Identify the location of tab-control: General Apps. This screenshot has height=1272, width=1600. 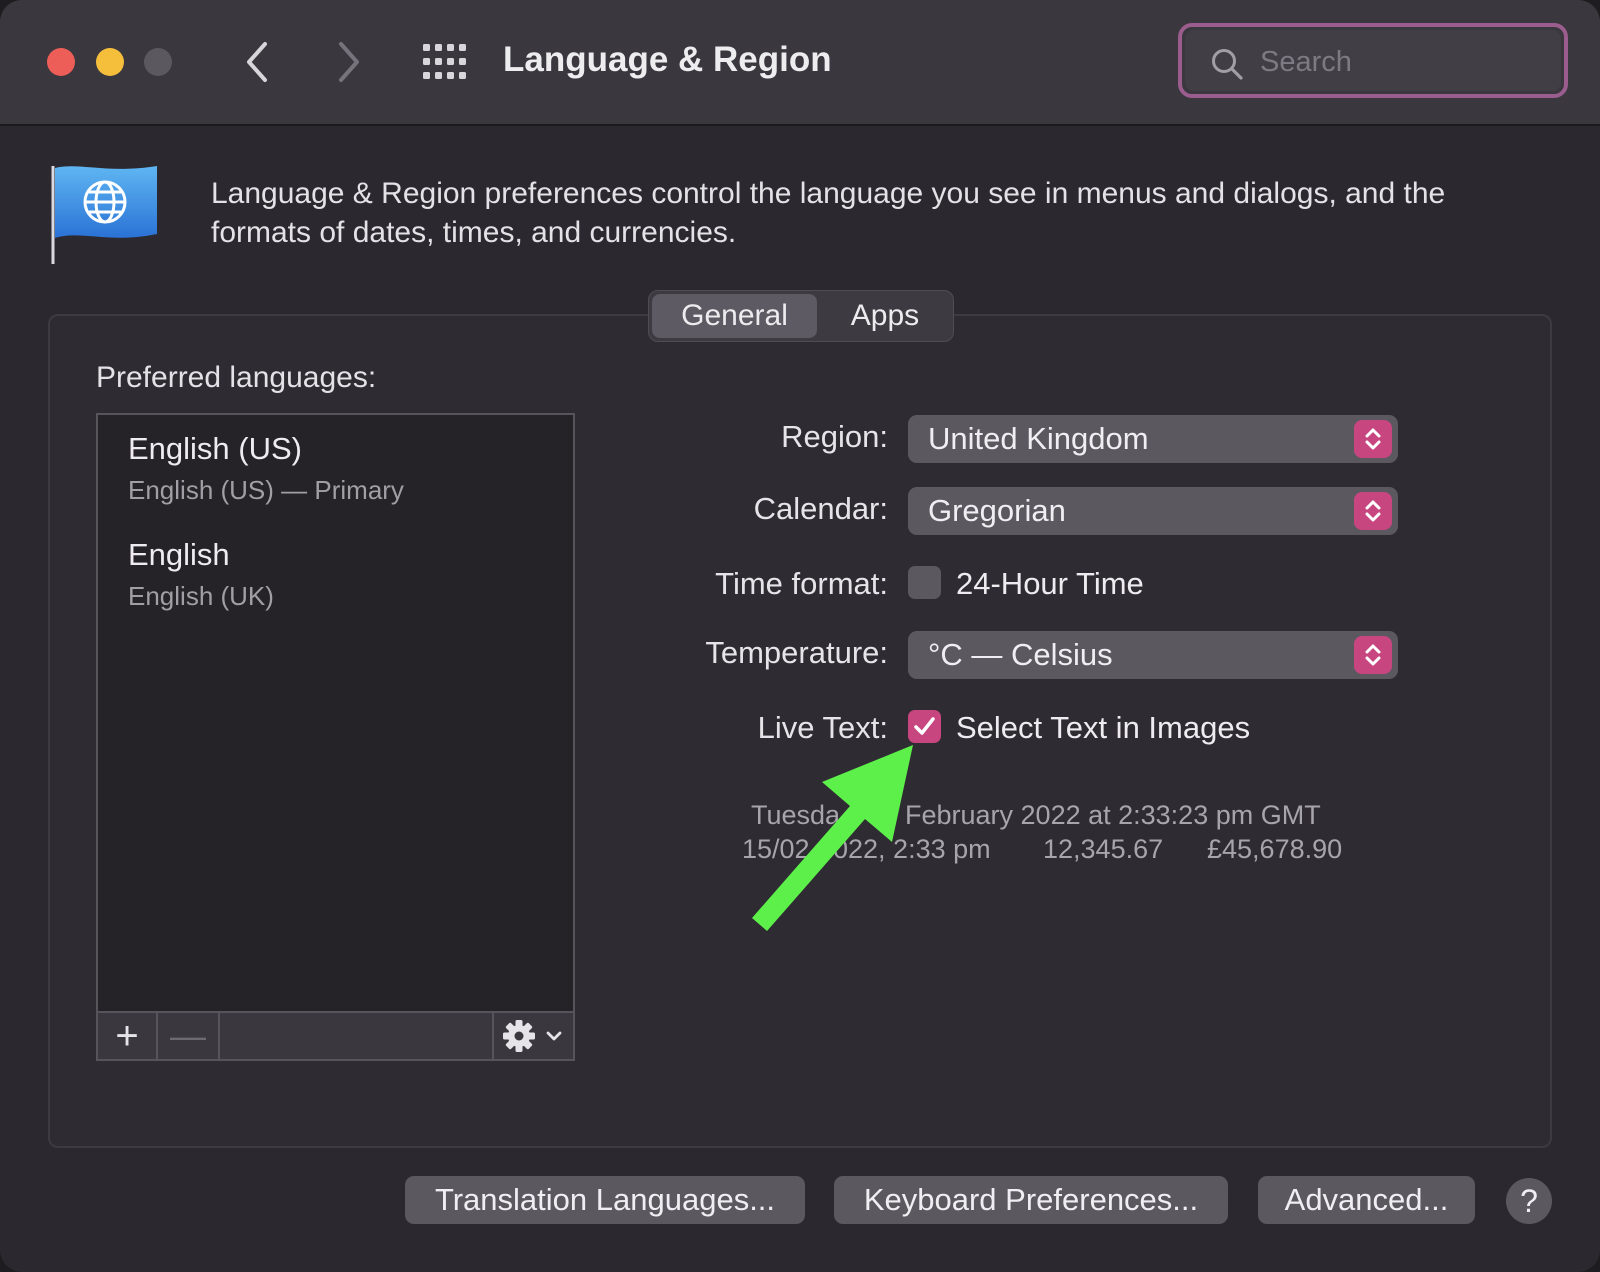
(801, 316).